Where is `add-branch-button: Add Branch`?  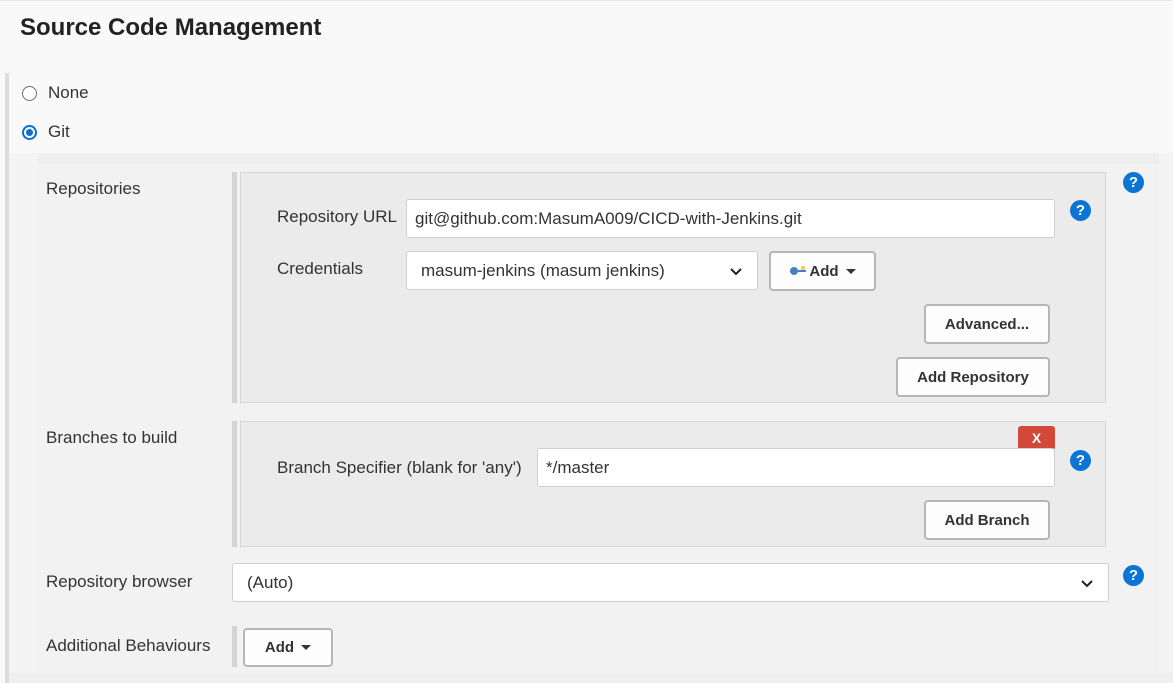 add-branch-button: Add Branch is located at coordinates (987, 520).